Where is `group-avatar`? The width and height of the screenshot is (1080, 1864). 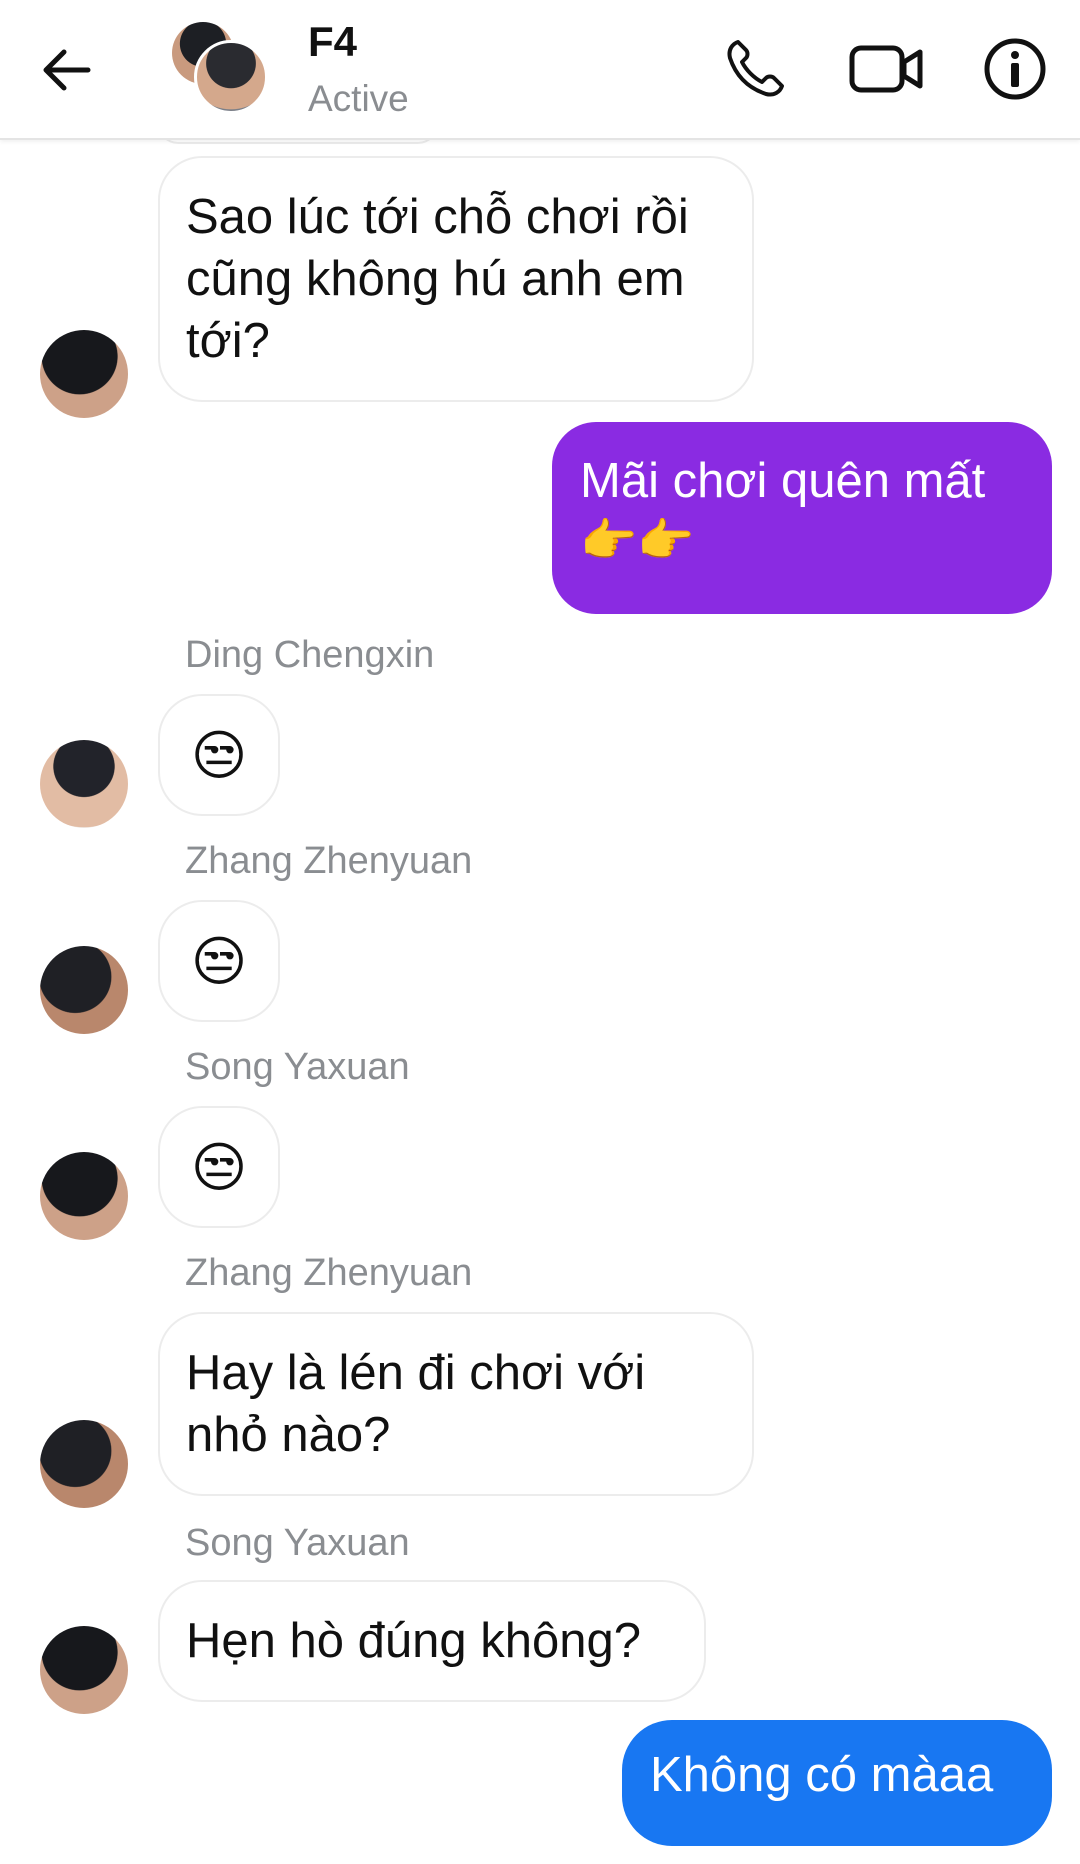 group-avatar is located at coordinates (220, 66).